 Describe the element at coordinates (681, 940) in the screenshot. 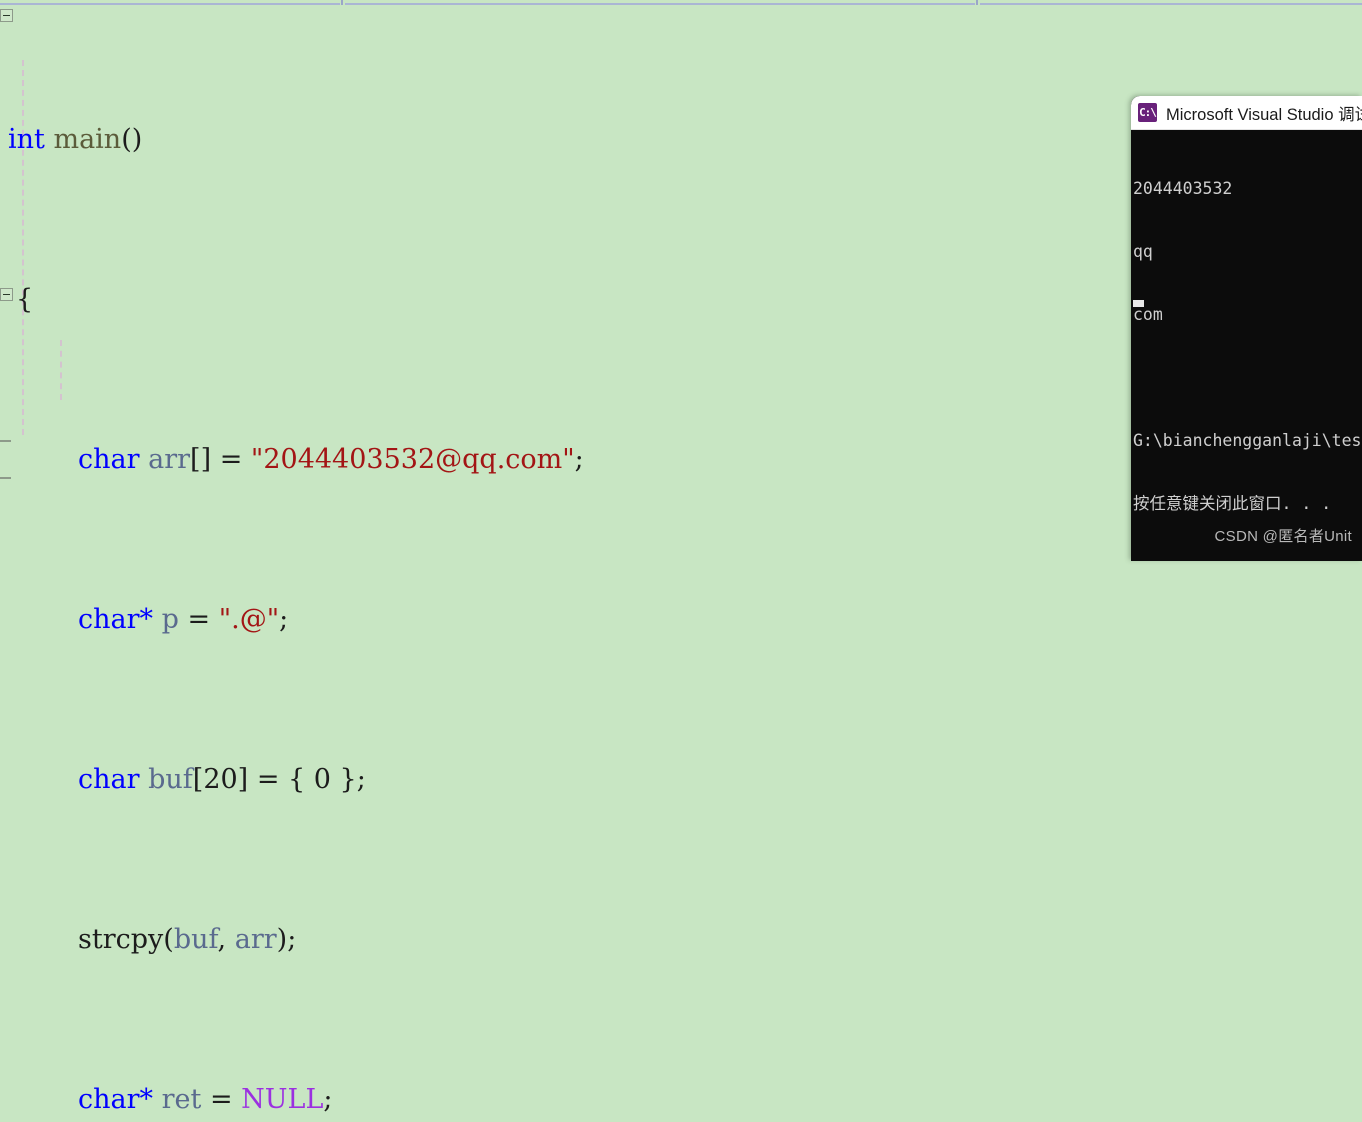

I see `code-line: strcpy(buf, arr);` at that location.